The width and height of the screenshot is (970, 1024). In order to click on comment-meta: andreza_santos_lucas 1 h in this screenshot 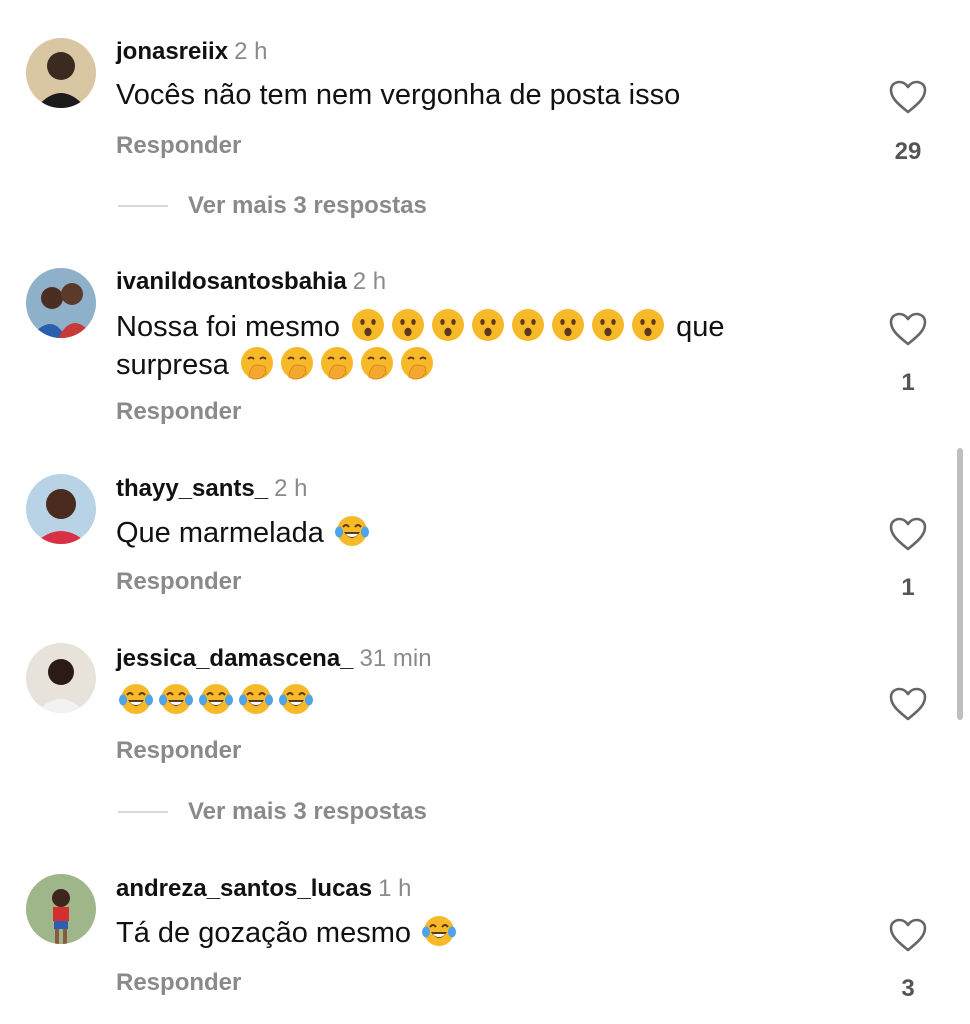, I will do `click(264, 889)`.